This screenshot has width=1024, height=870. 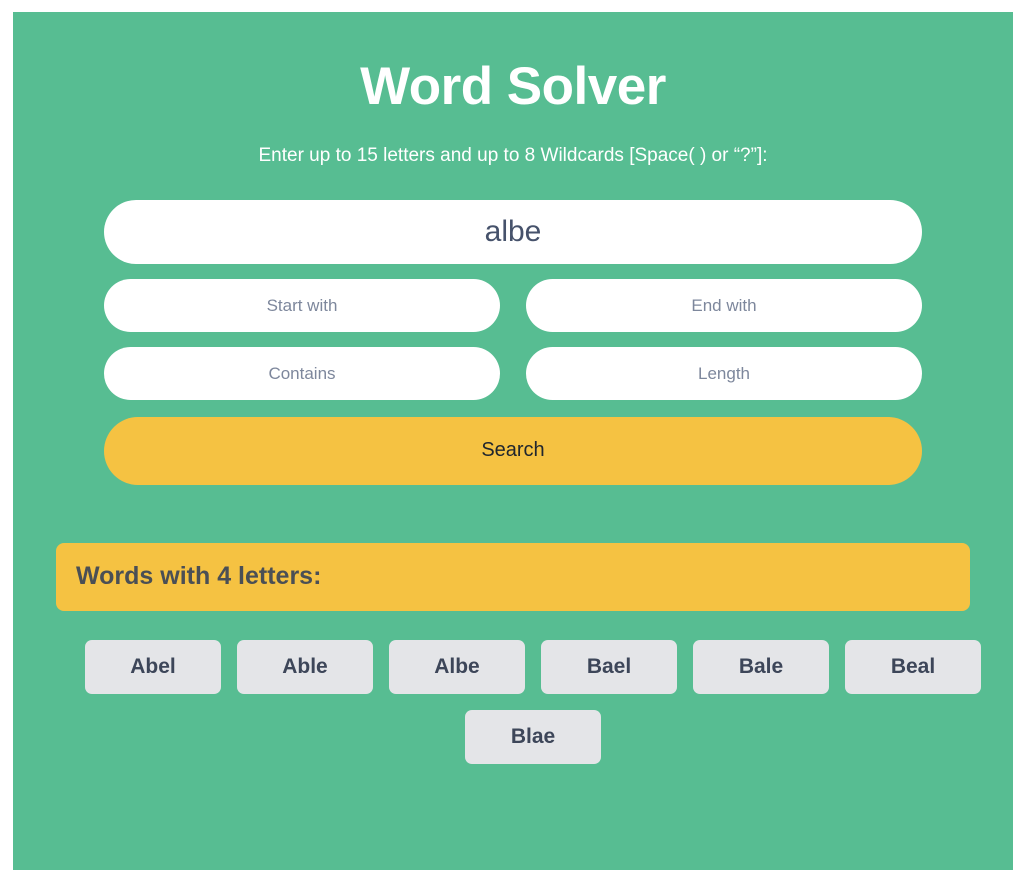 I want to click on start-with-input, so click(x=302, y=305).